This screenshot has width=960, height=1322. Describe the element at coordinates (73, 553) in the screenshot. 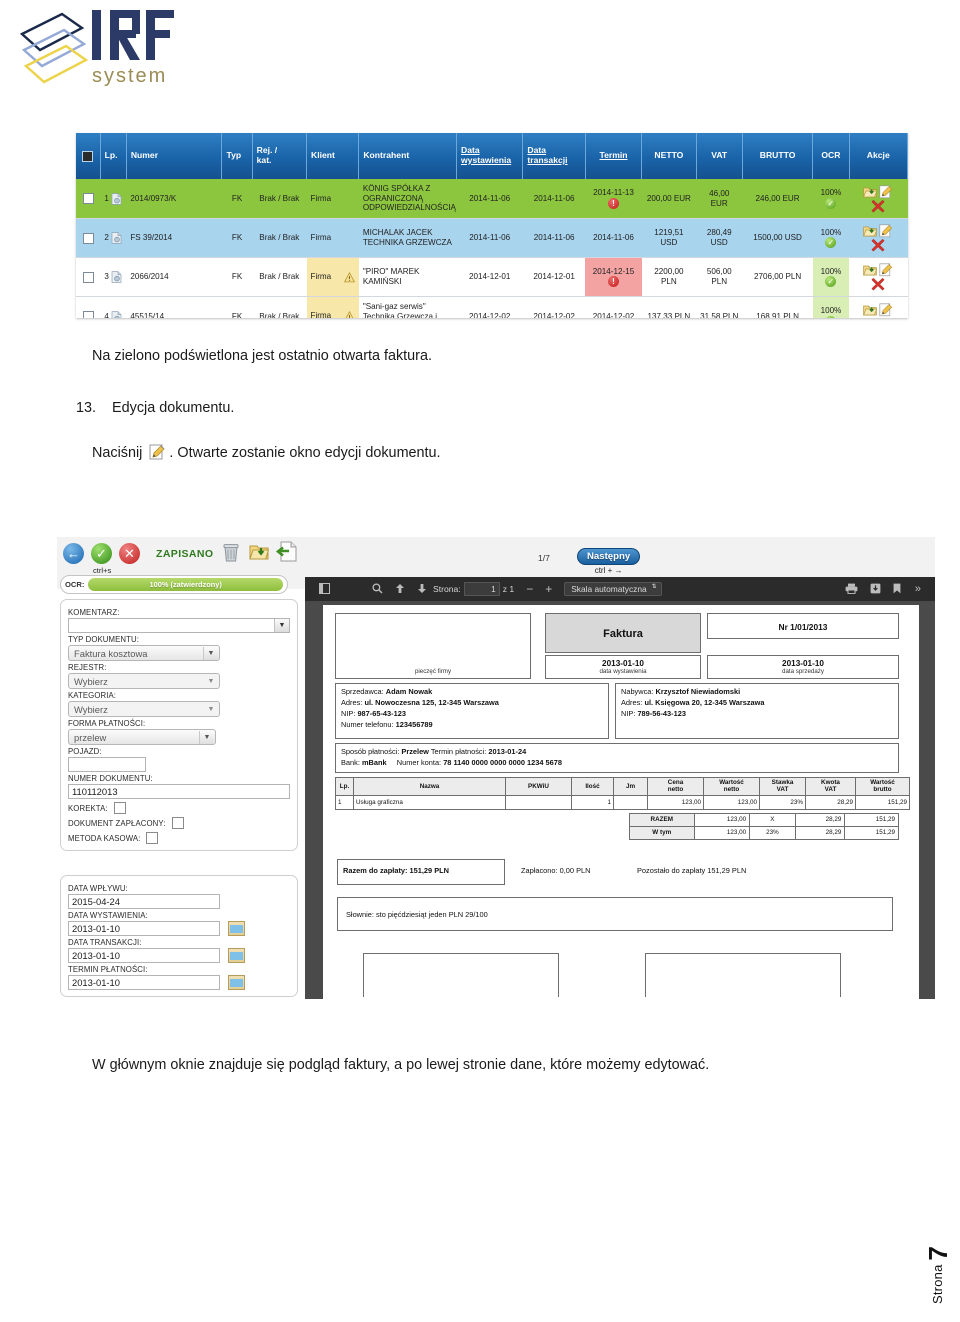

I see `back-button: ←` at that location.